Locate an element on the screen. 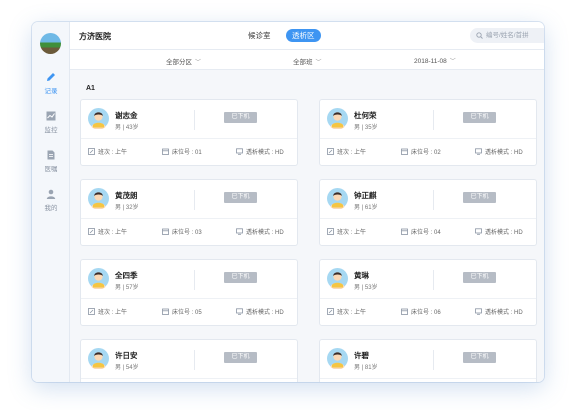 The height and width of the screenshot is (410, 581). bed-info: 床位号 : 03 is located at coordinates (182, 231).